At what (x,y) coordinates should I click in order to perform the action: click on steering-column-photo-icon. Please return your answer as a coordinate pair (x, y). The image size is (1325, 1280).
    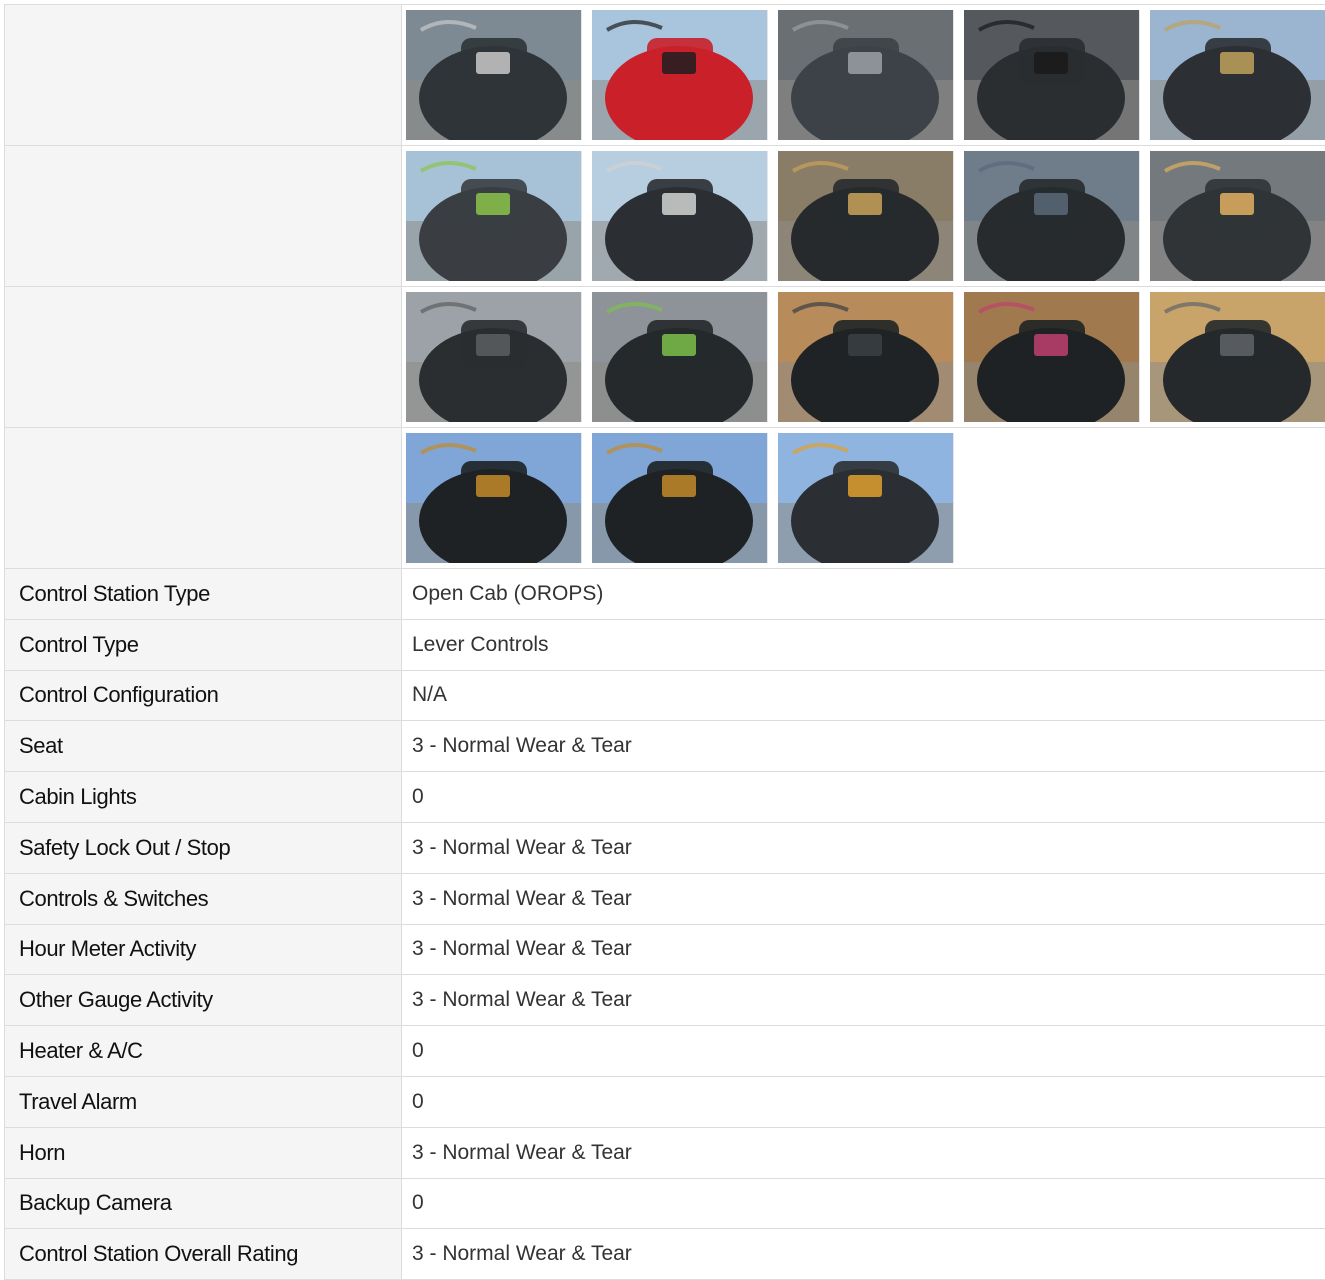
    Looking at the image, I should click on (494, 357).